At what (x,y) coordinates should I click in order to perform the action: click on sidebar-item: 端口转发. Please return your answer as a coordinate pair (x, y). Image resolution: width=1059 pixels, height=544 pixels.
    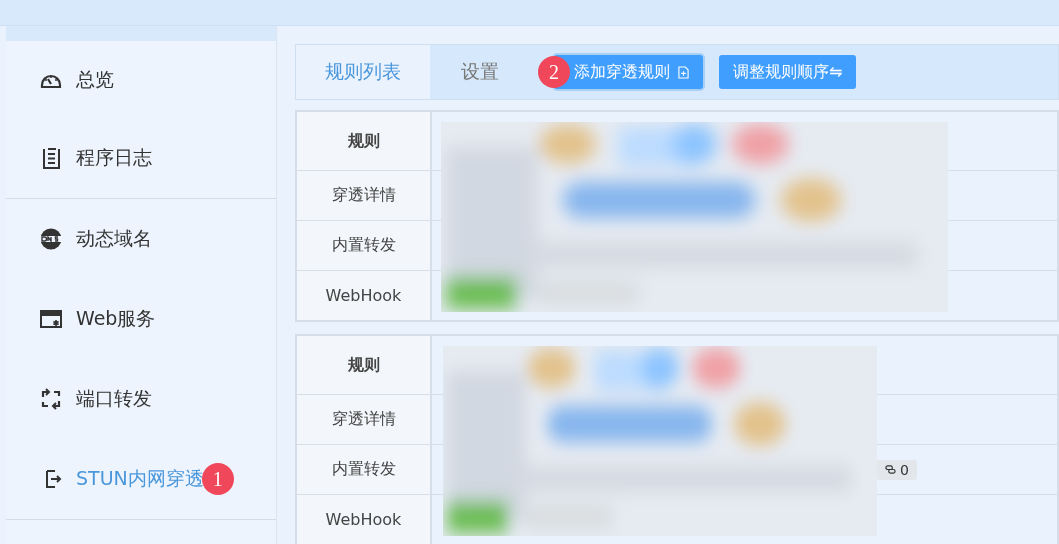
    Looking at the image, I should click on (141, 399).